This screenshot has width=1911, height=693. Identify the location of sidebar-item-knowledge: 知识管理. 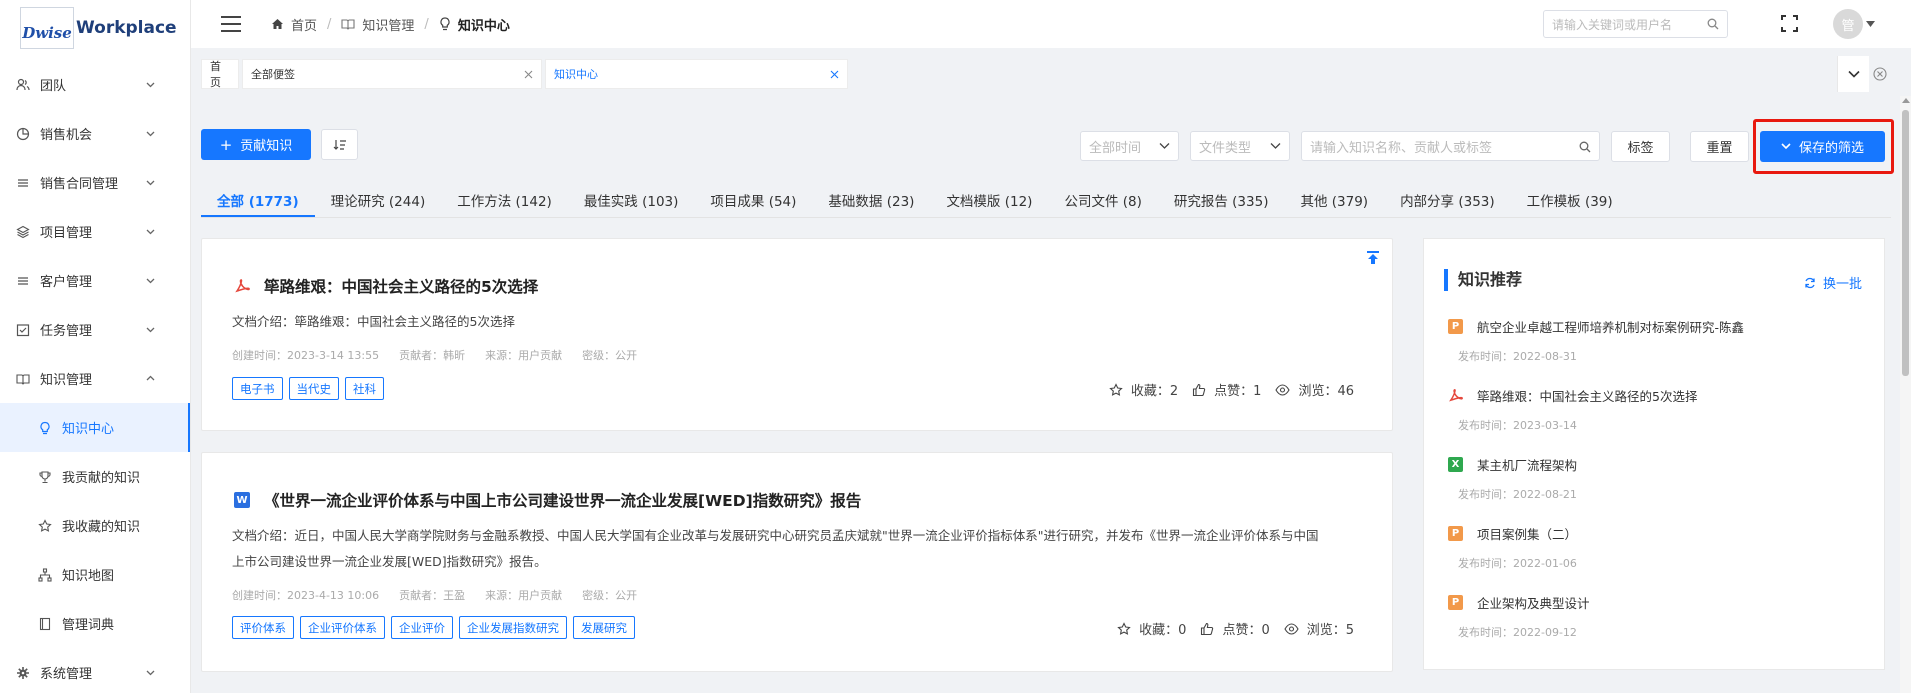
(95, 378).